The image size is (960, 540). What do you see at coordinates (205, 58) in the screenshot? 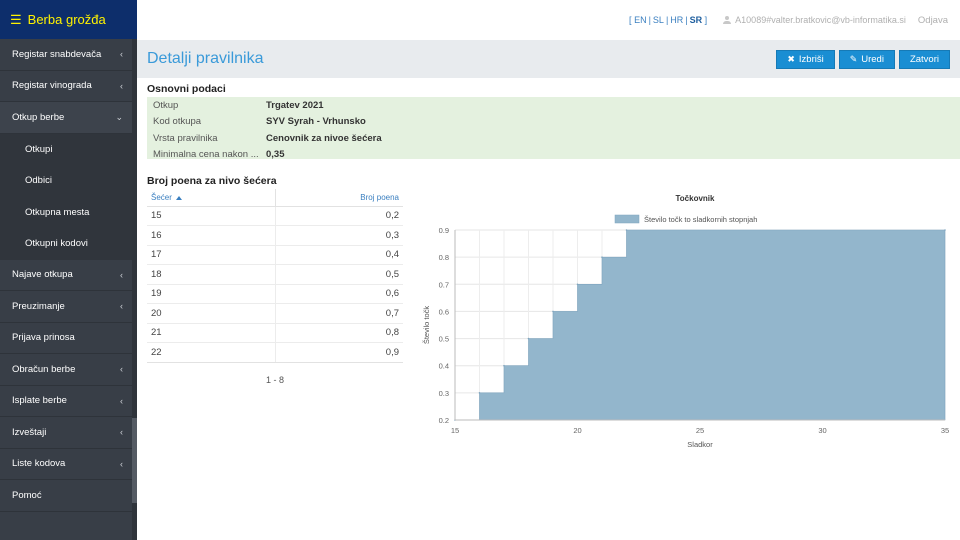
I see `page-title: Detalji pravilnika` at bounding box center [205, 58].